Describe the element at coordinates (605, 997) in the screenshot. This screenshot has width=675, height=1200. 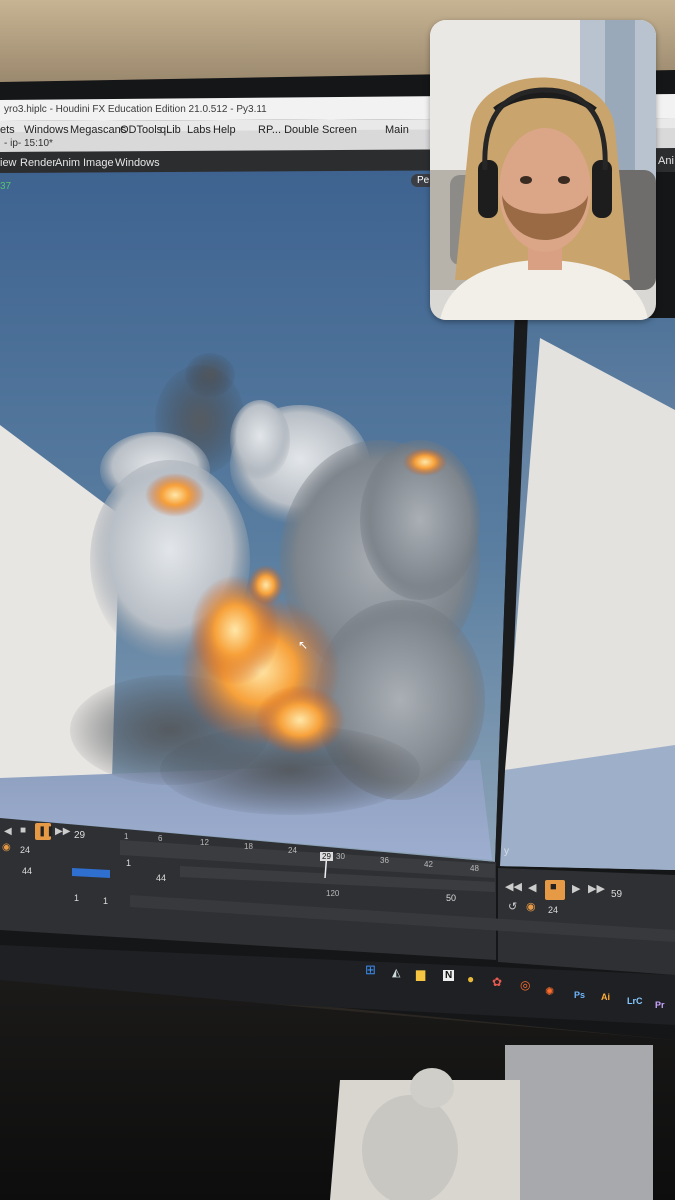
I see `illustrator-icon: Ai` at that location.